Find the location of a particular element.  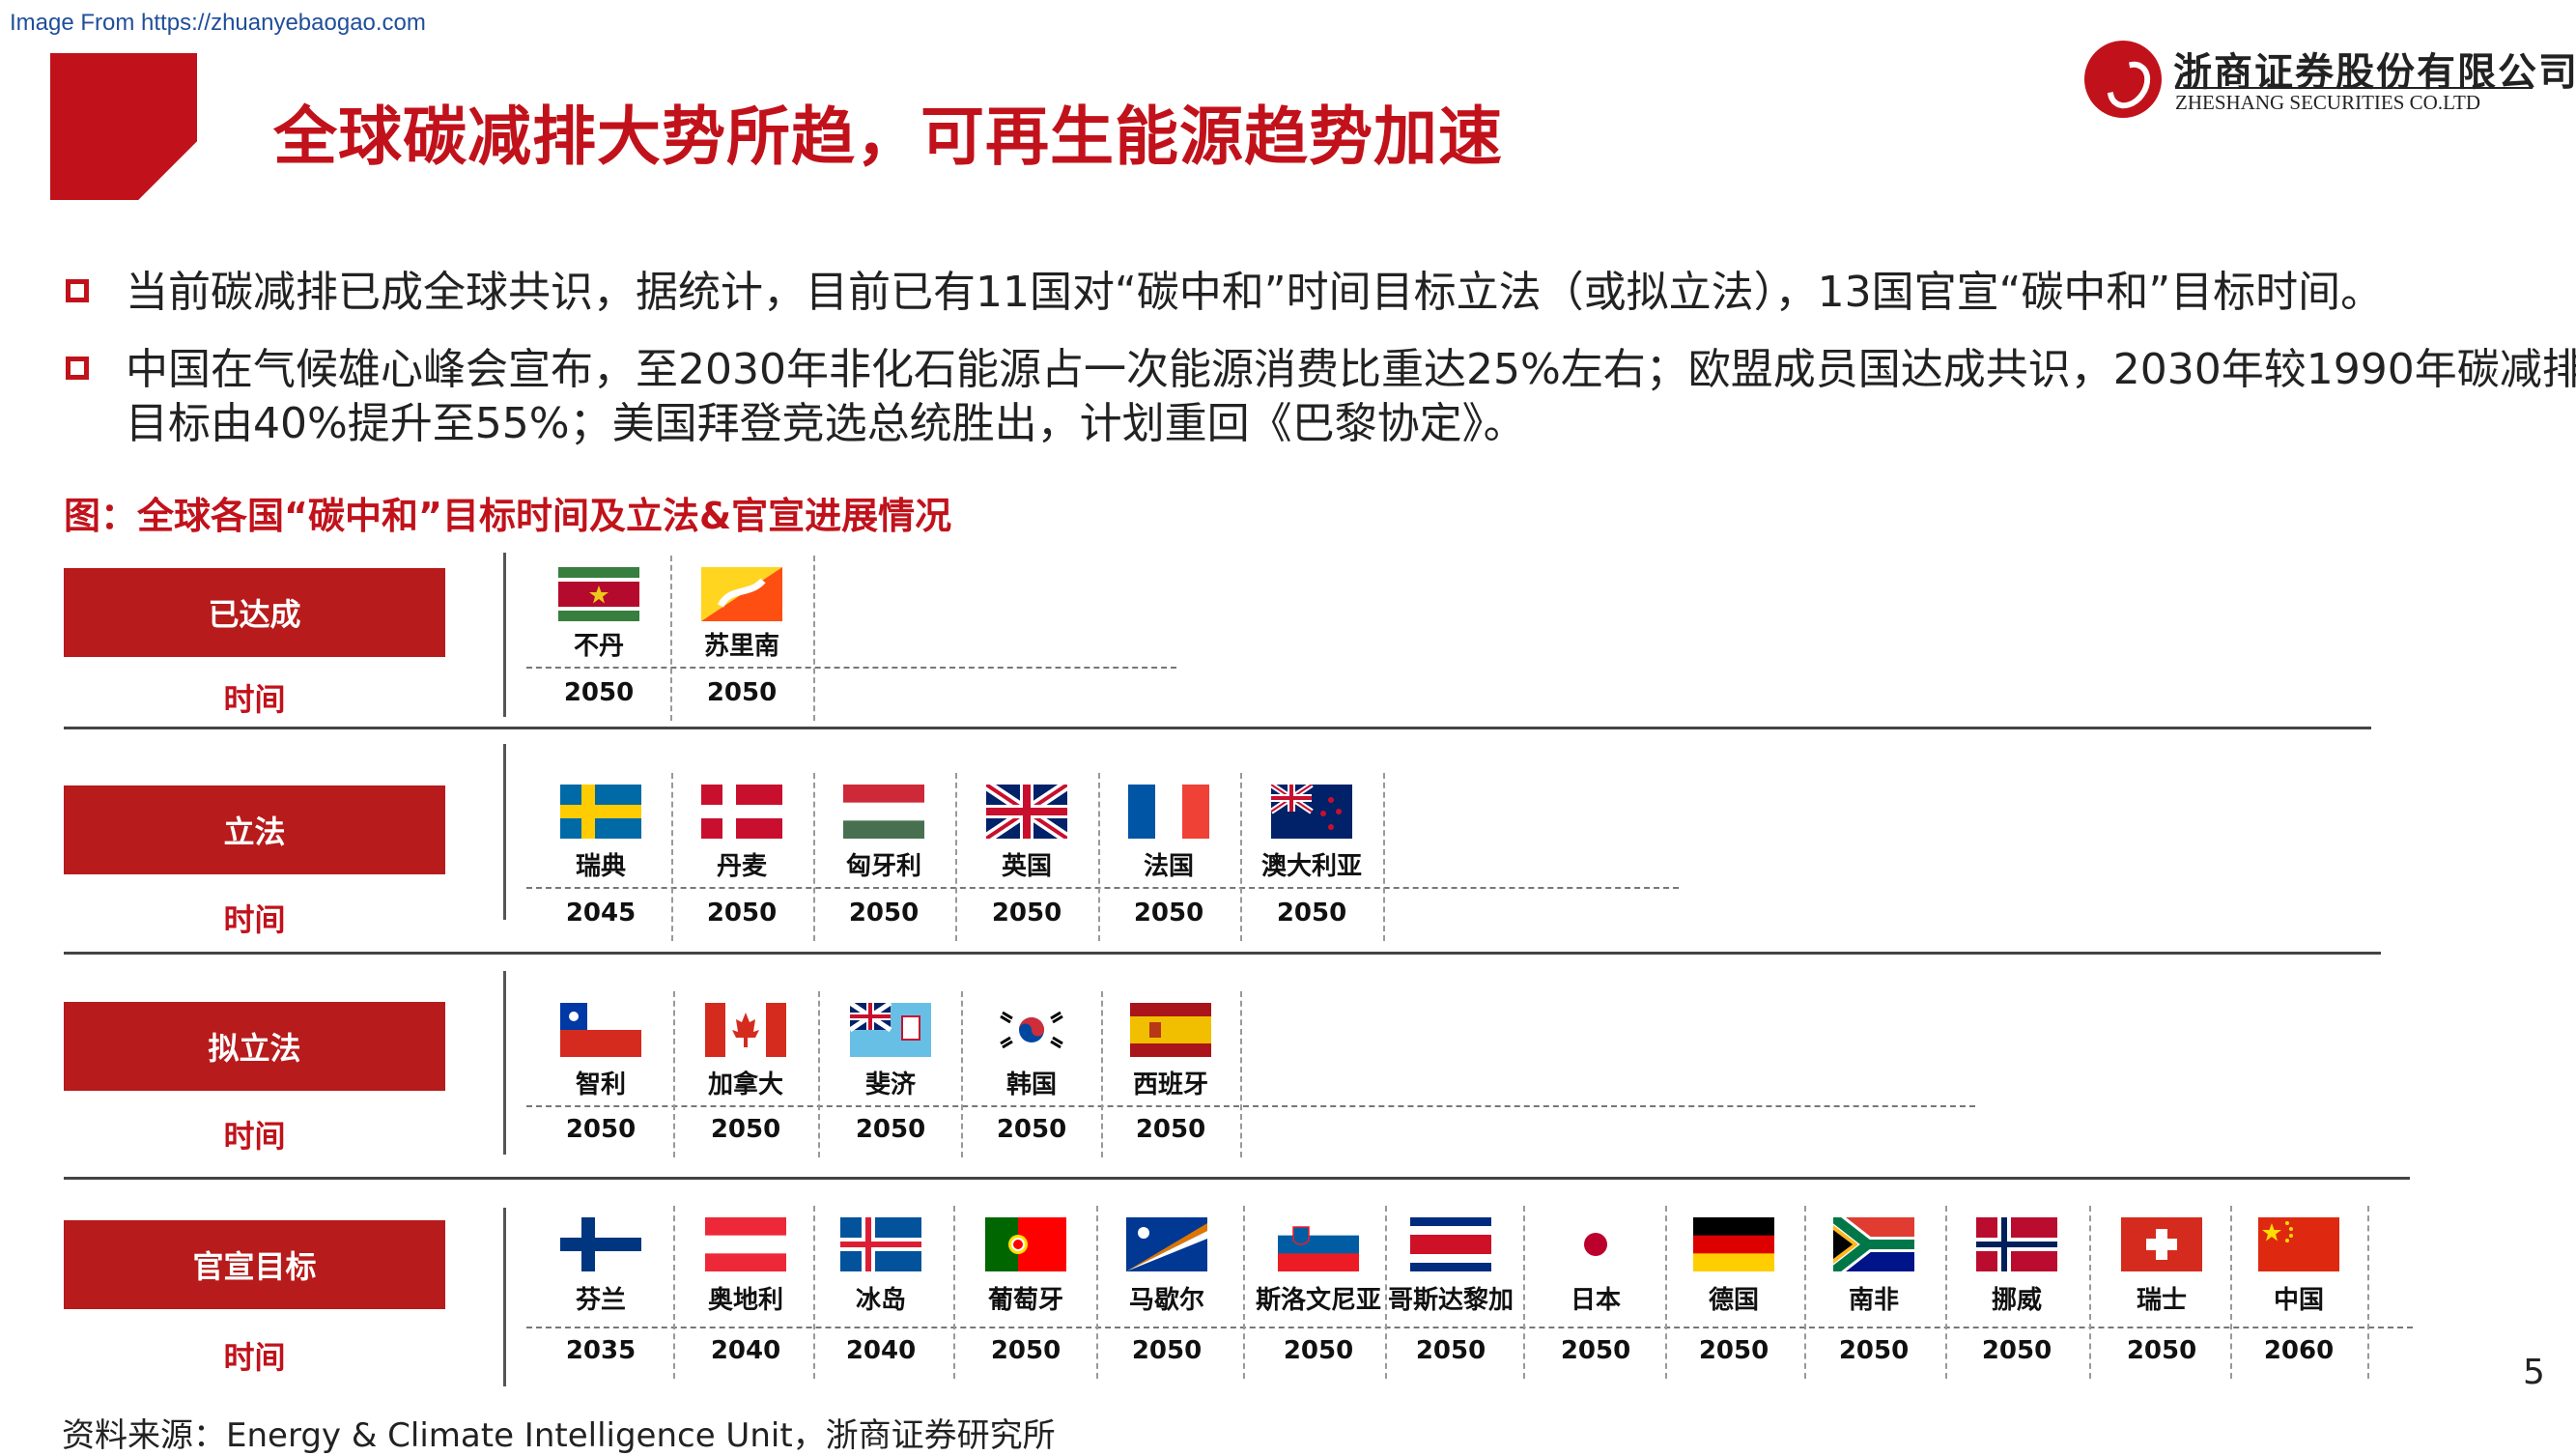

suriname-flag is located at coordinates (598, 594).